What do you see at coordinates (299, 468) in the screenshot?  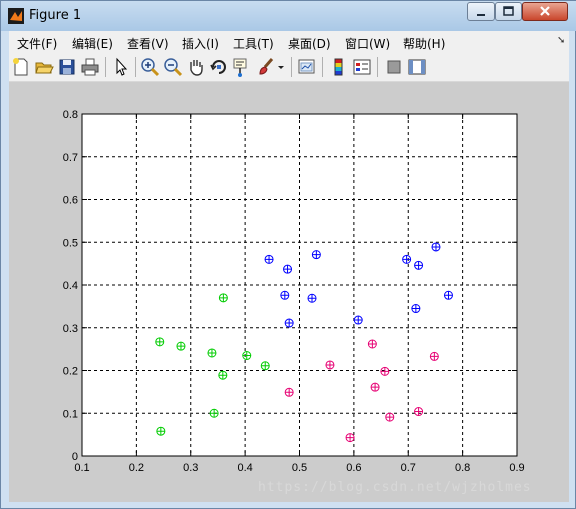 I see `x-tick-label: 0.5` at bounding box center [299, 468].